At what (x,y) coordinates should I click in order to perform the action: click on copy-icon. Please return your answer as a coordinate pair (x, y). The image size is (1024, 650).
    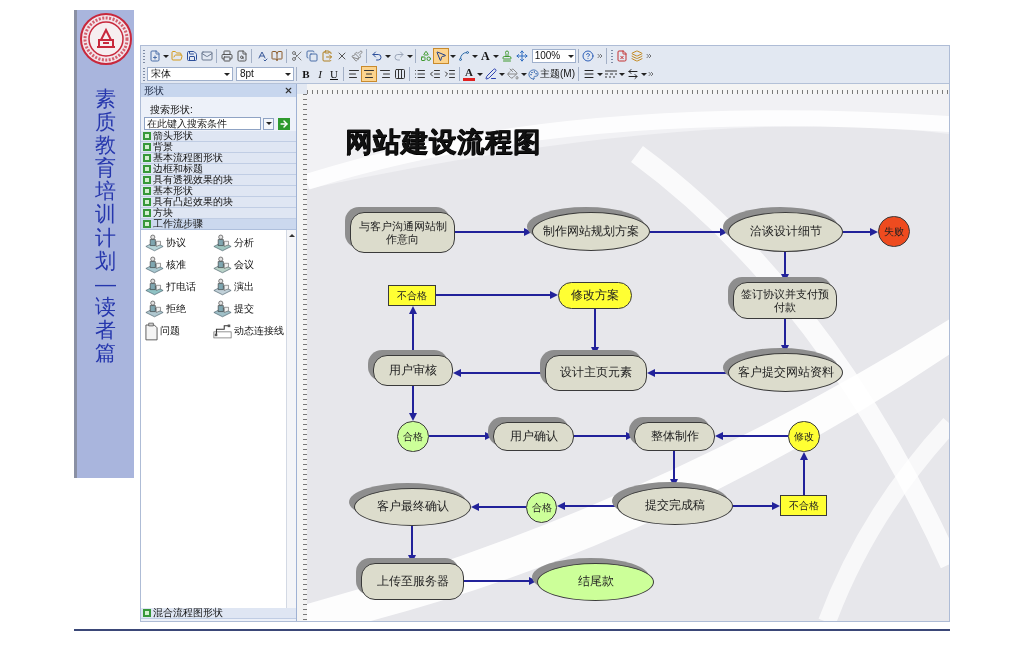
    Looking at the image, I should click on (311, 56).